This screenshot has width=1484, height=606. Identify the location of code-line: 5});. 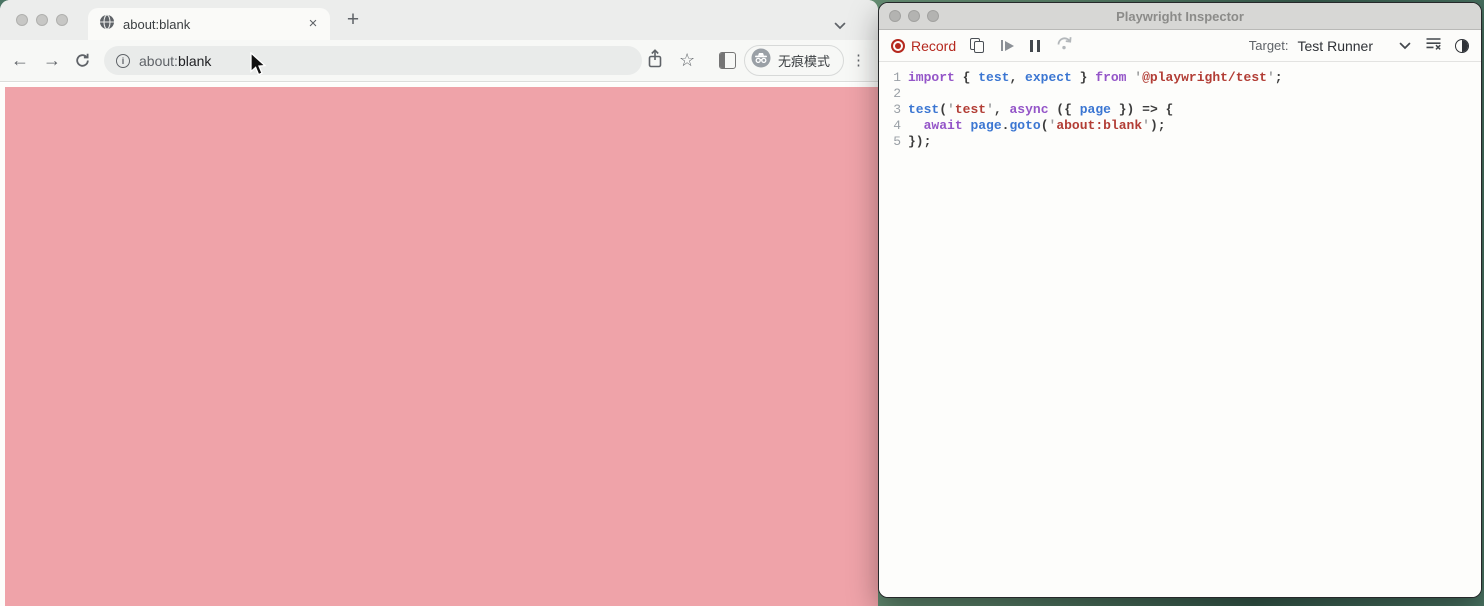
(1180, 142).